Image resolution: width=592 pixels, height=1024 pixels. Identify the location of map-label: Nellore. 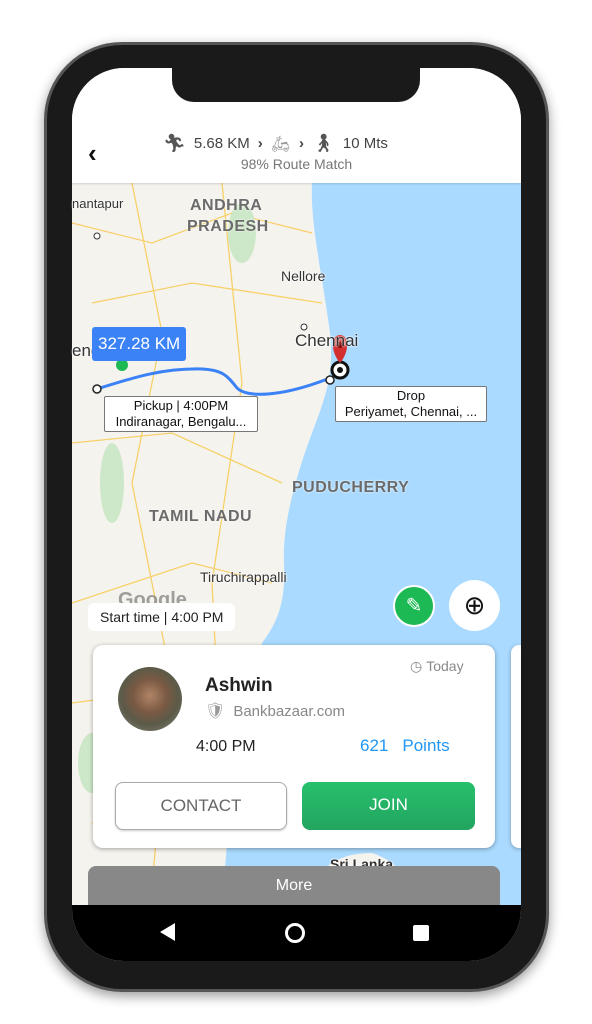
(303, 276).